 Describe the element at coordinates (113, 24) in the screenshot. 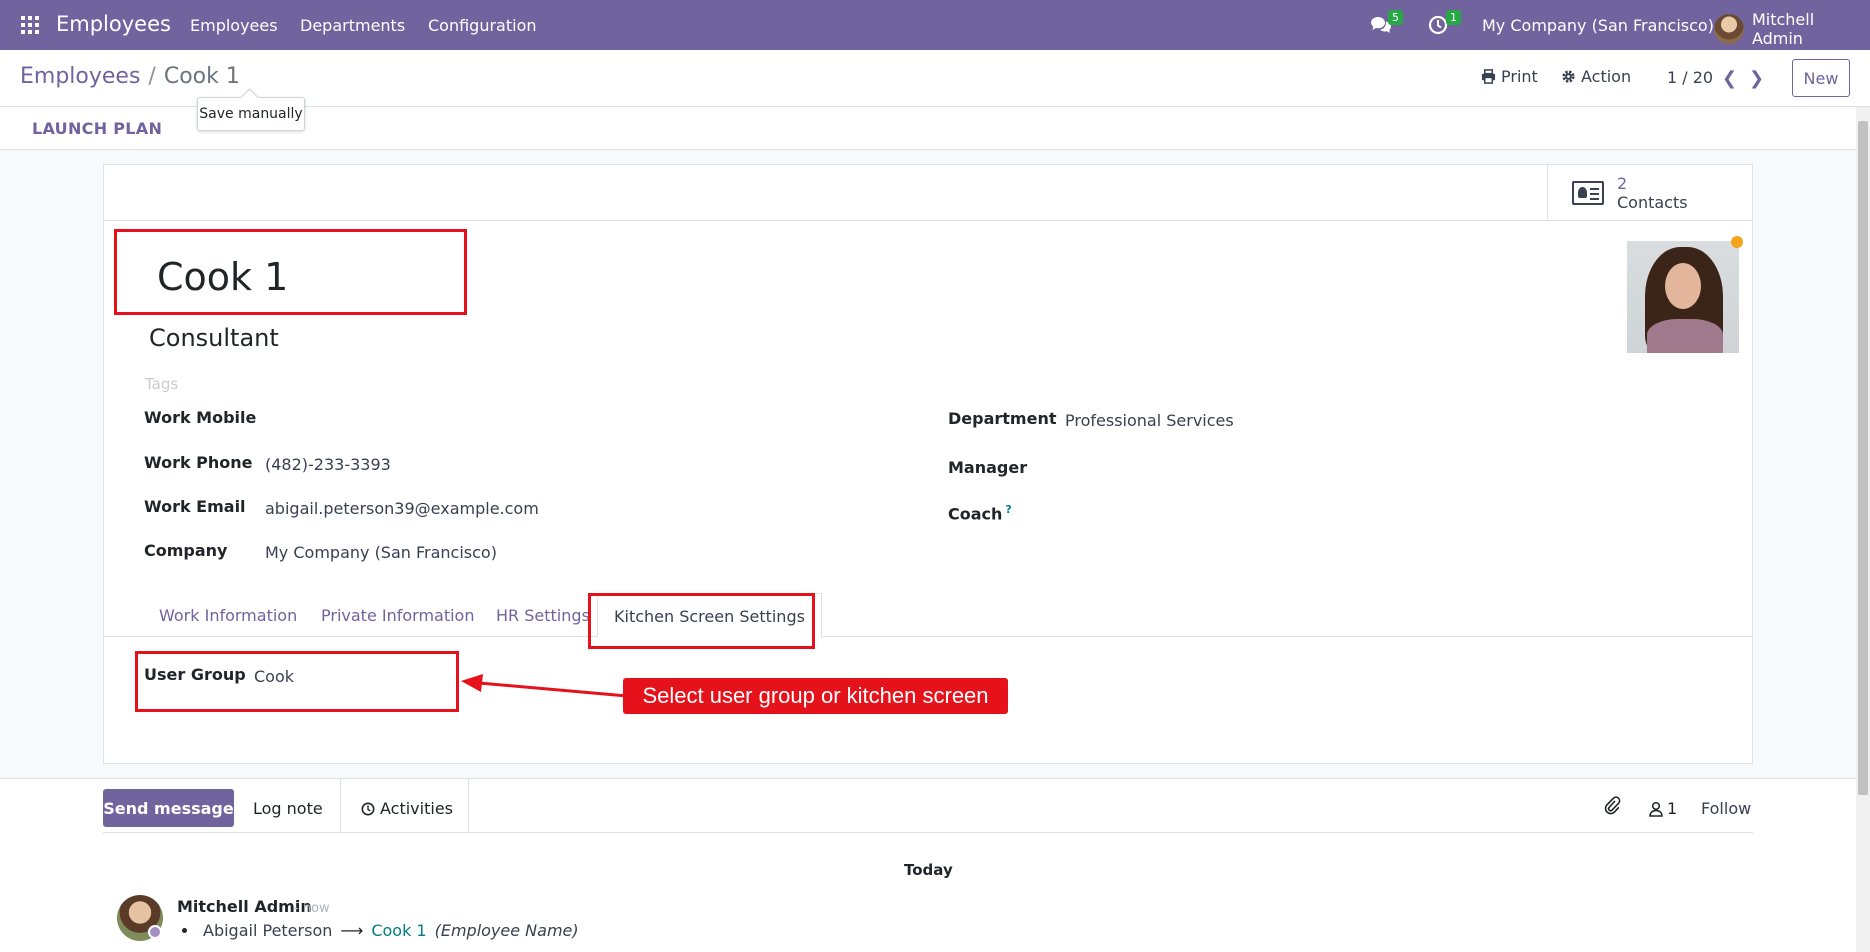

I see `app-brand: Employees` at that location.